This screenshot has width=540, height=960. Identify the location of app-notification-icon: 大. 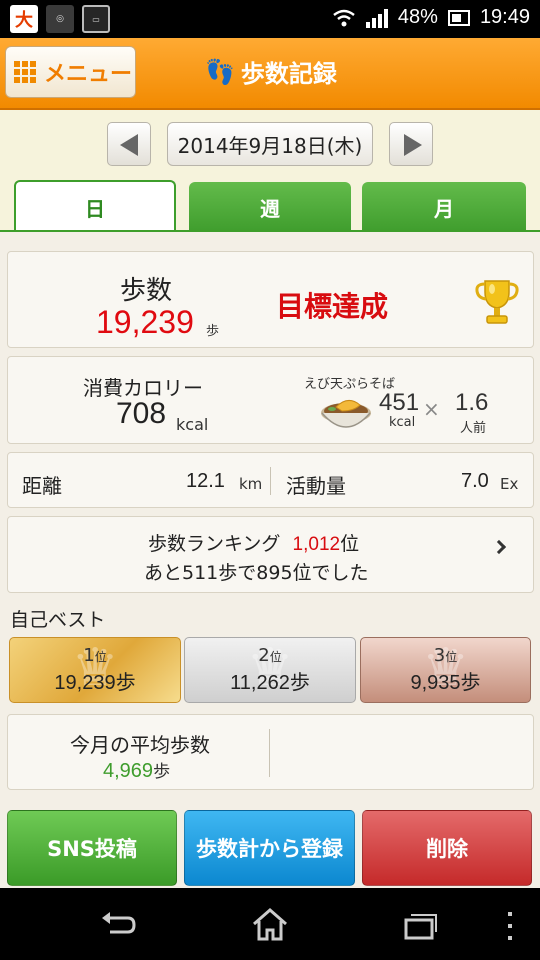
(24, 19).